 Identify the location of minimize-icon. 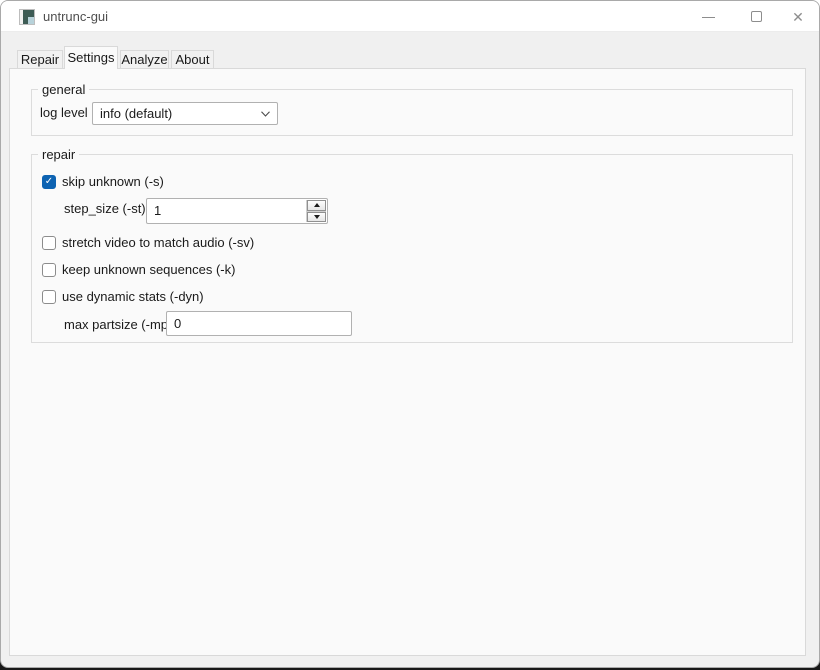
(708, 17).